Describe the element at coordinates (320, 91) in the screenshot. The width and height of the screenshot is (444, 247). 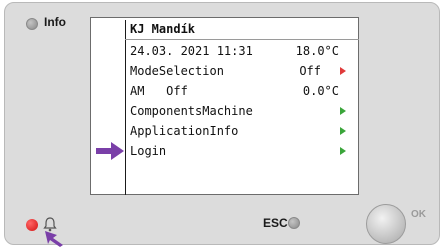
I see `am-value: 0.0°C` at that location.